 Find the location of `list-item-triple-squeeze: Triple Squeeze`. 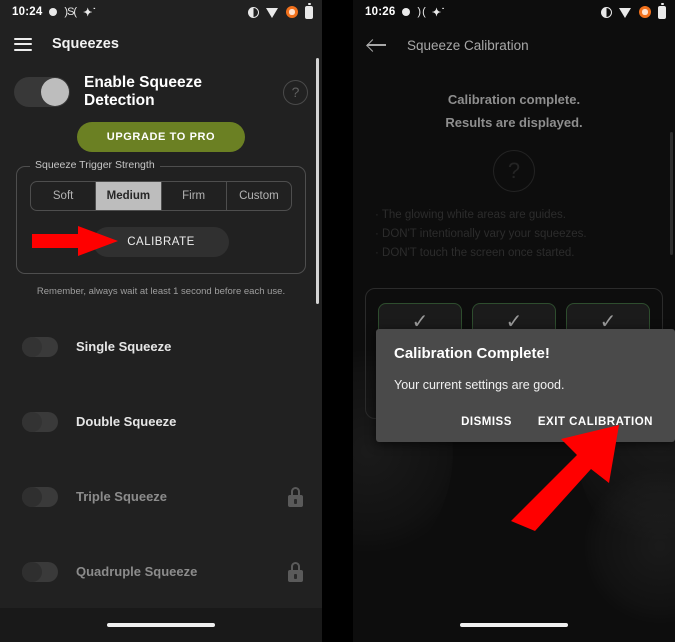

list-item-triple-squeeze: Triple Squeeze is located at coordinates (161, 496).